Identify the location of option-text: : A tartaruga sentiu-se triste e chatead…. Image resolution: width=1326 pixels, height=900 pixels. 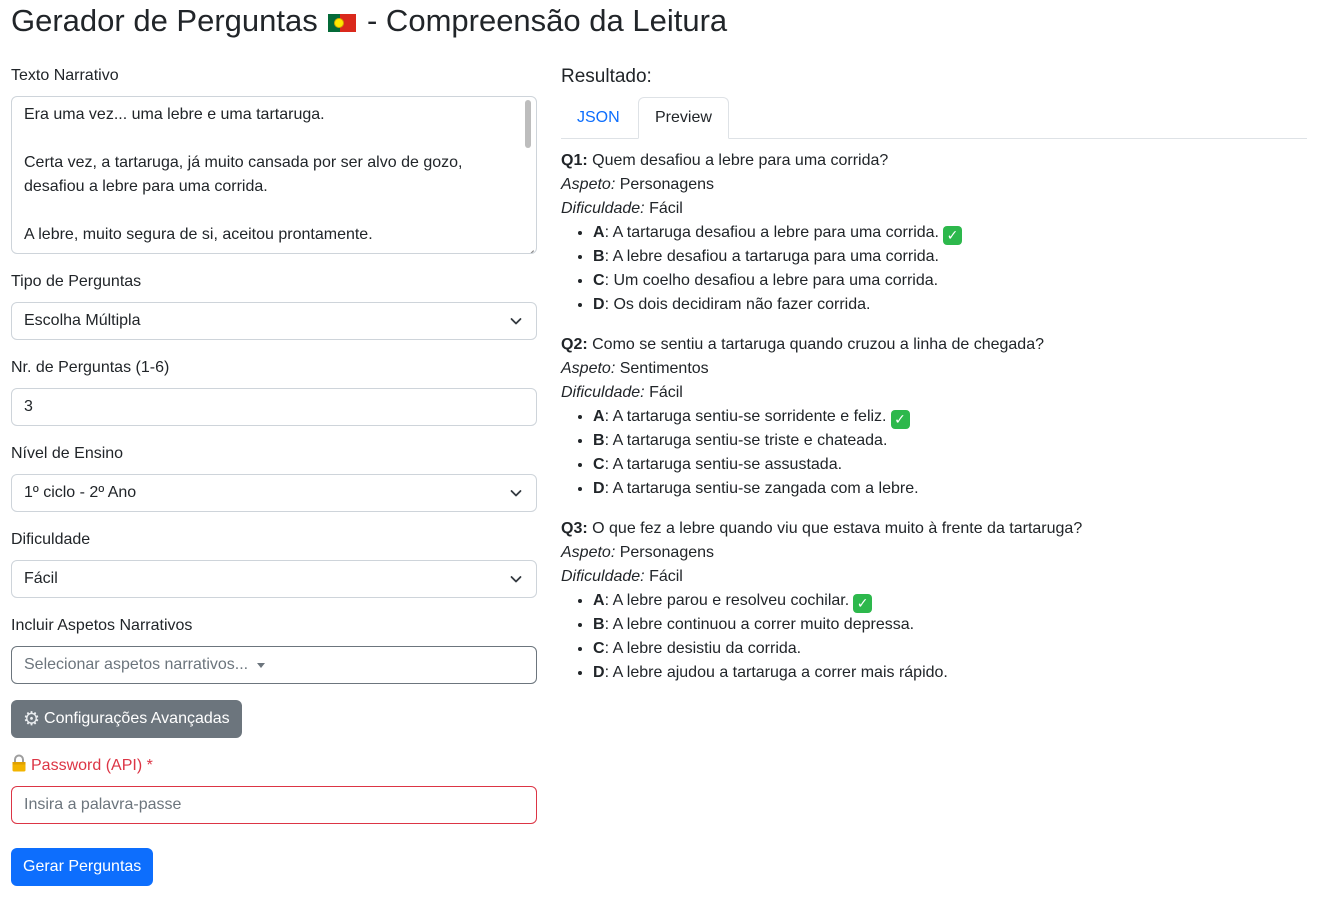
(746, 440).